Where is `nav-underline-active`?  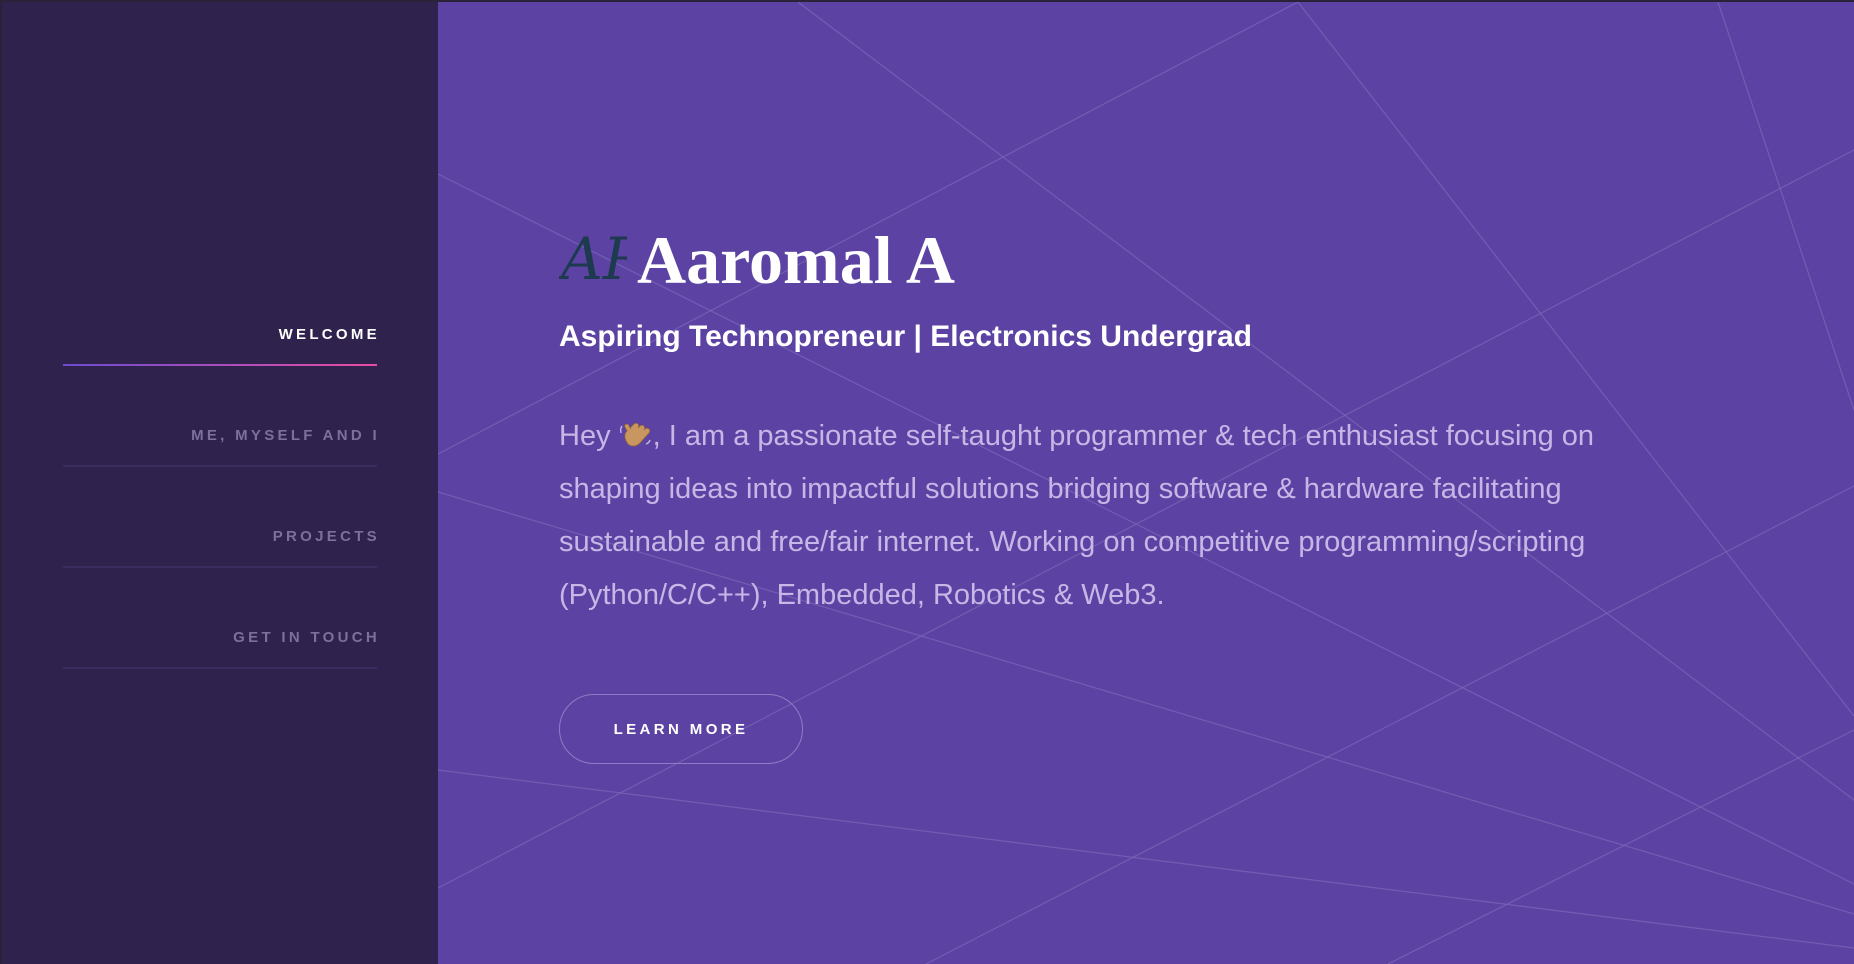
nav-underline-active is located at coordinates (220, 365).